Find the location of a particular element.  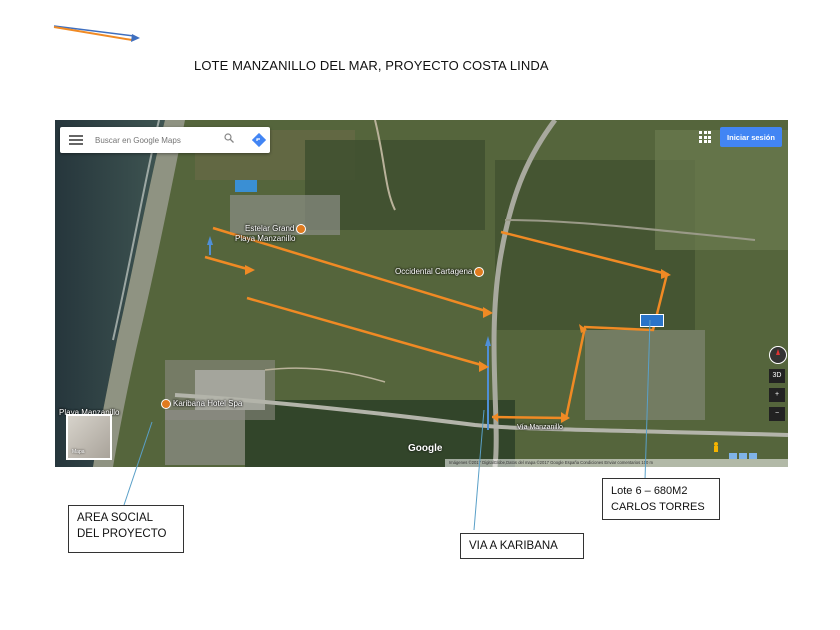

compass-icon is located at coordinates (778, 355).